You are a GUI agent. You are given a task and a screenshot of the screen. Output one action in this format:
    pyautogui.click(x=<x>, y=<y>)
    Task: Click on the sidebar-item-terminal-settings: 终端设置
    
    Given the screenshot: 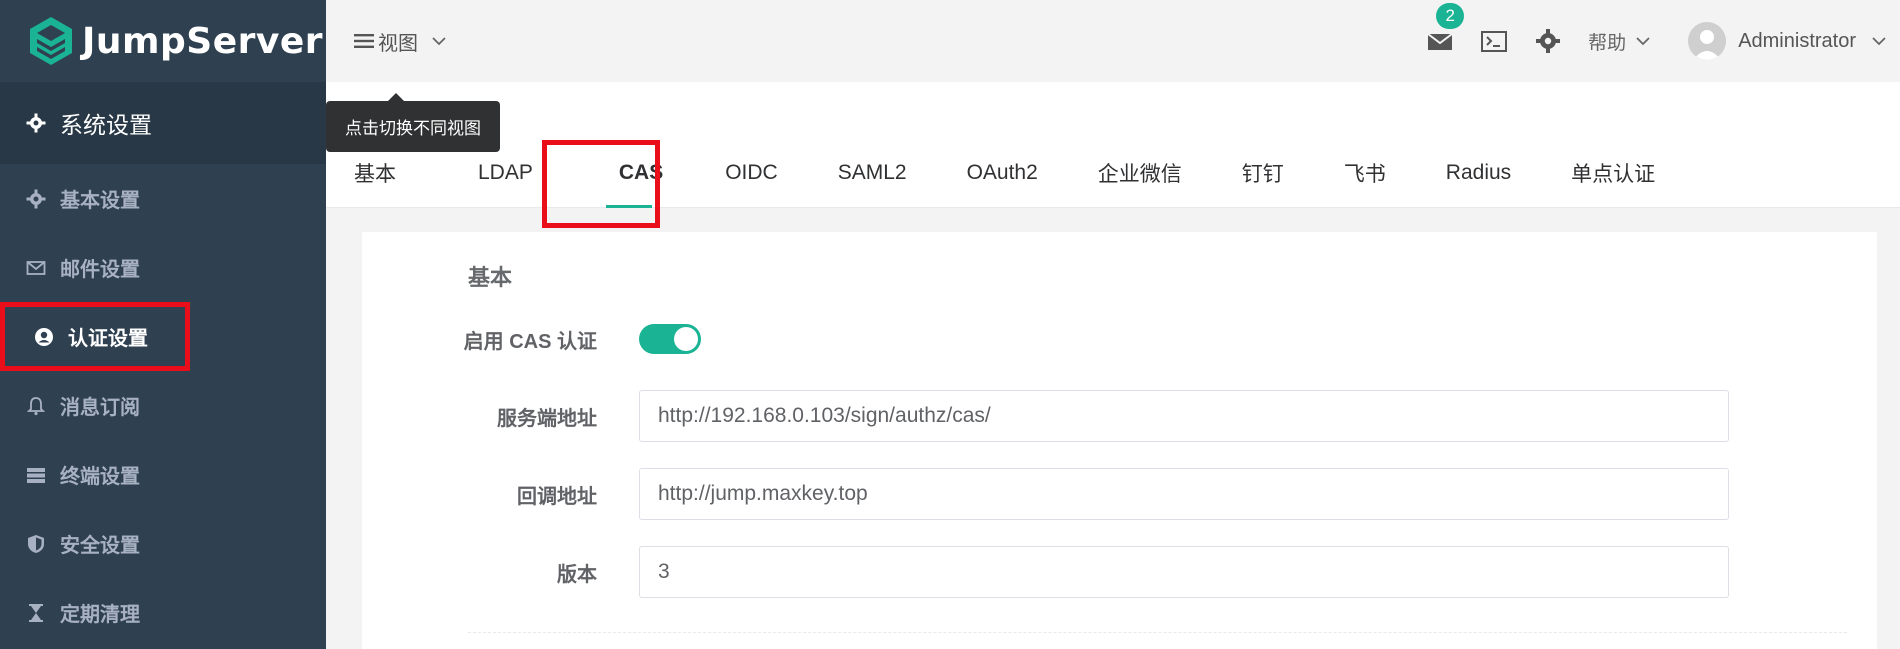 What is the action you would take?
    pyautogui.click(x=163, y=474)
    